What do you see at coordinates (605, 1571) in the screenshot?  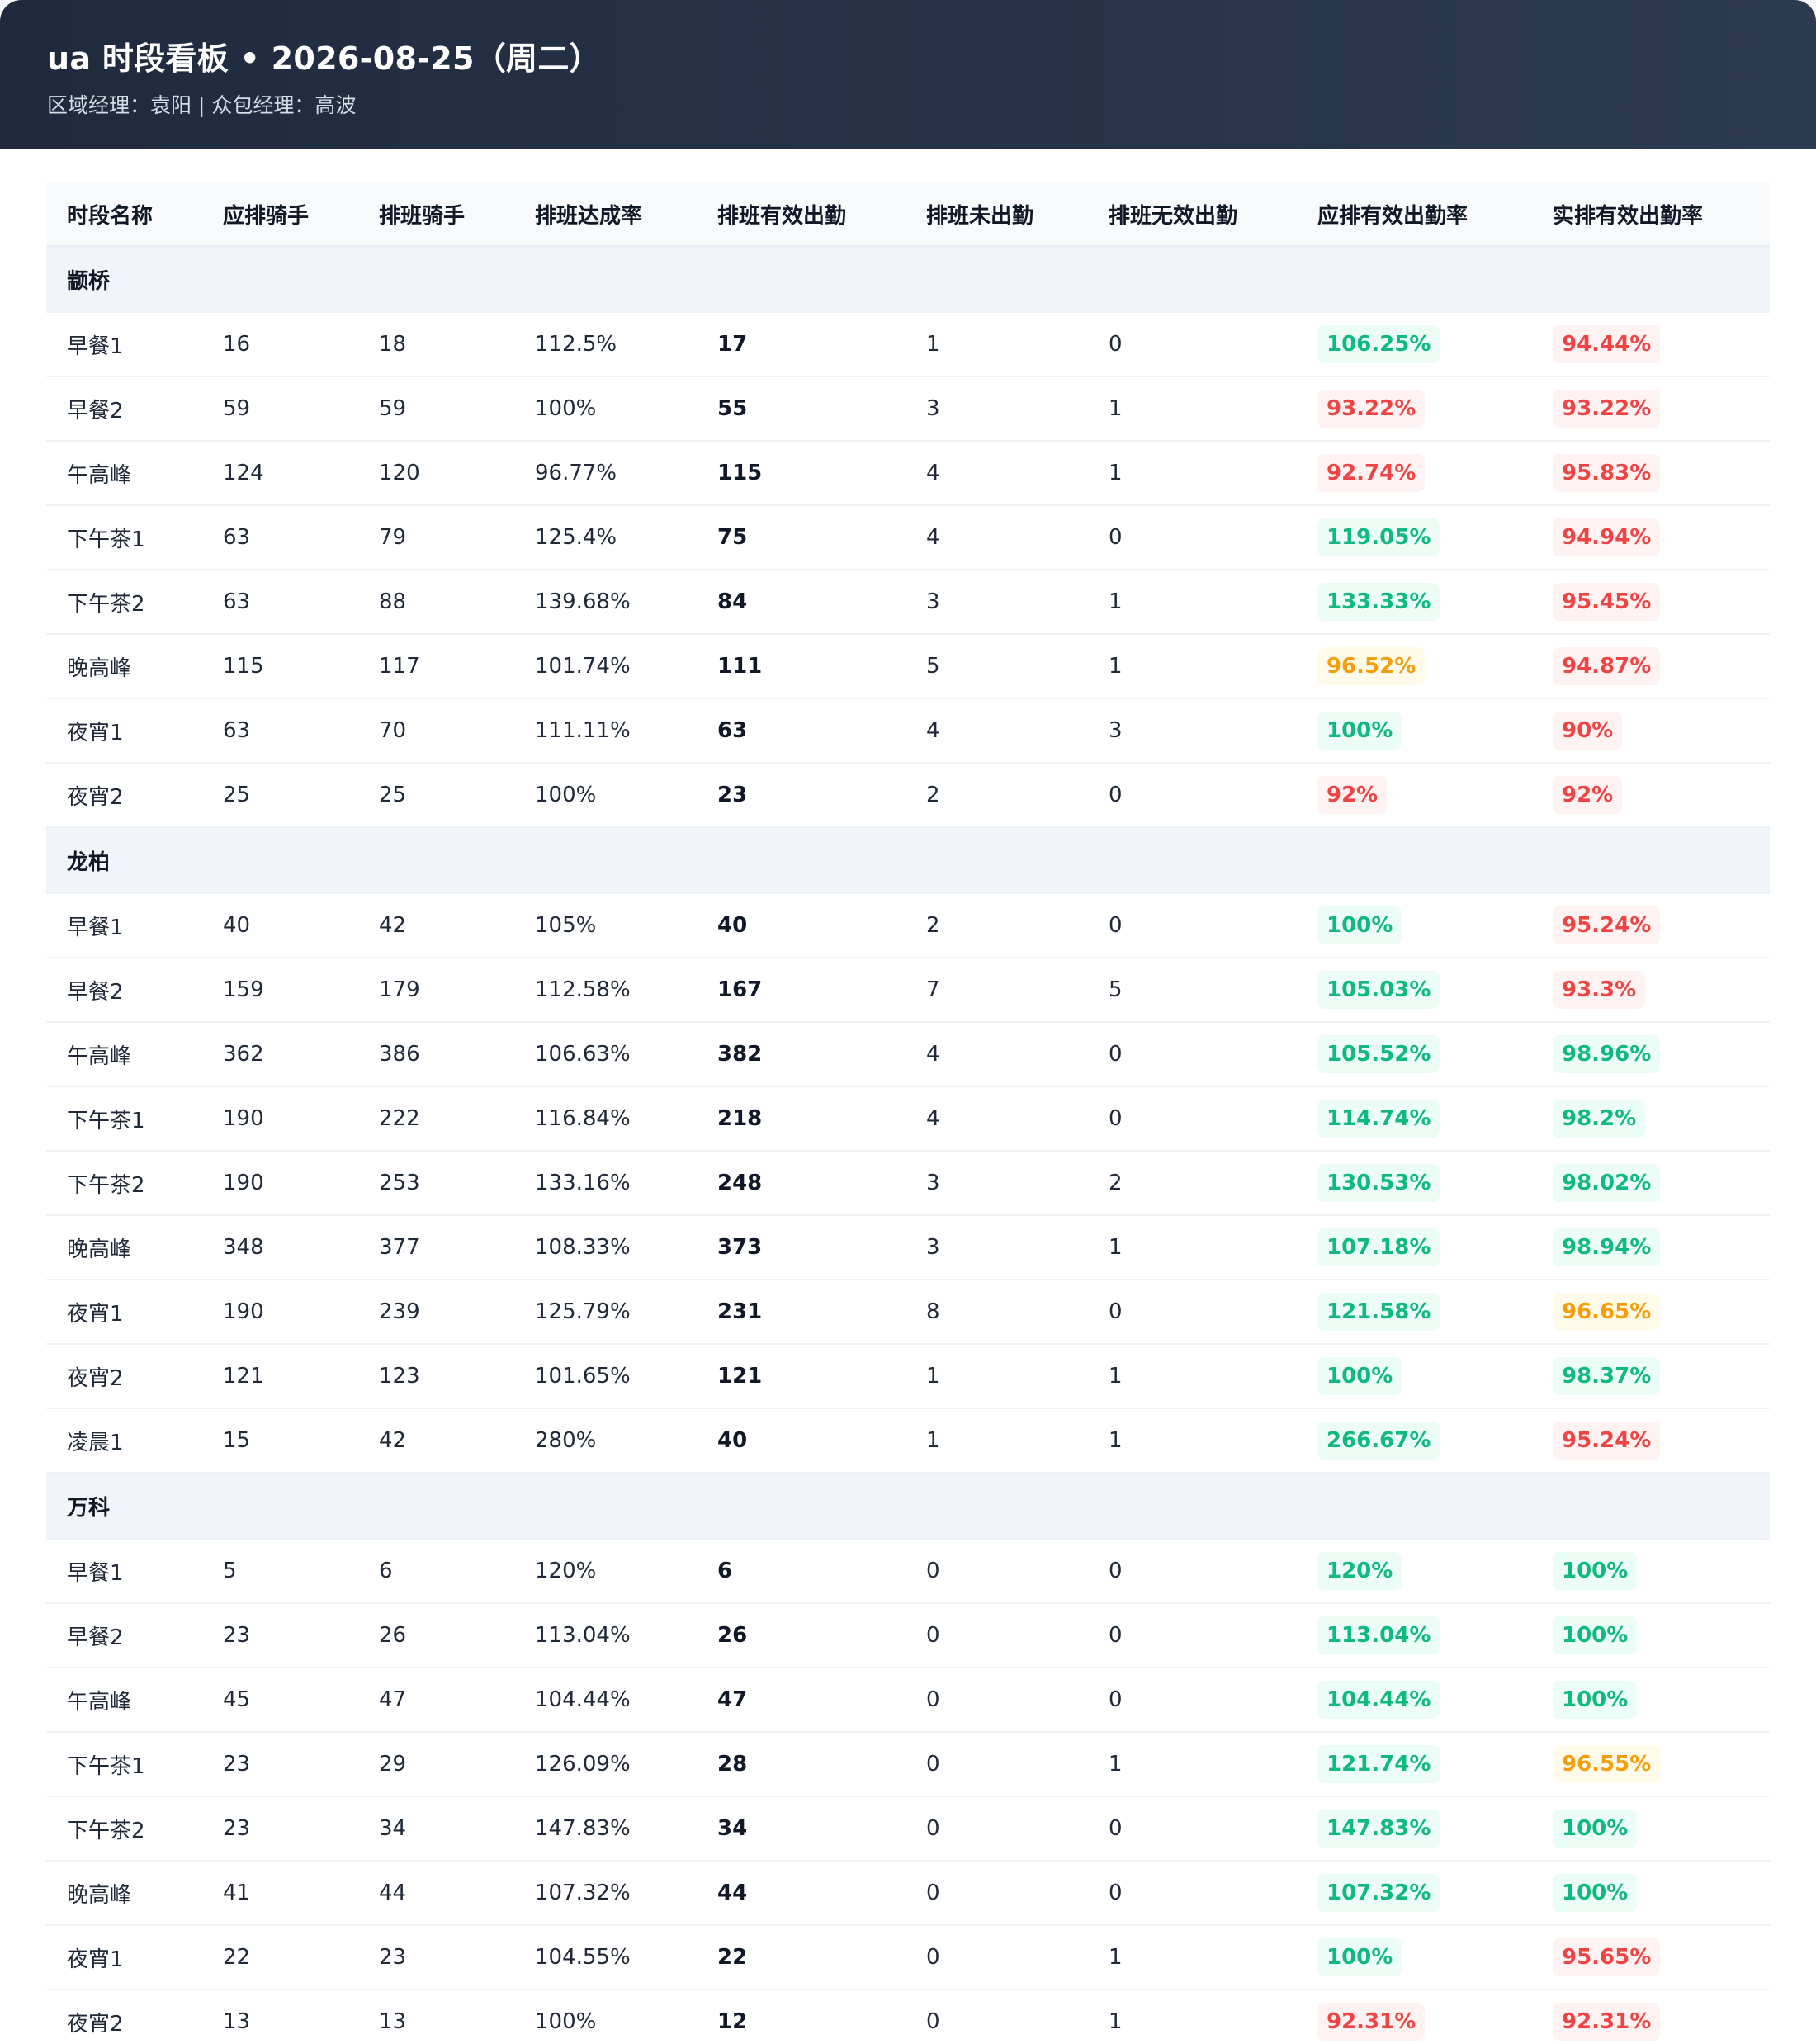 I see `schedule-rate-cell: 120%` at bounding box center [605, 1571].